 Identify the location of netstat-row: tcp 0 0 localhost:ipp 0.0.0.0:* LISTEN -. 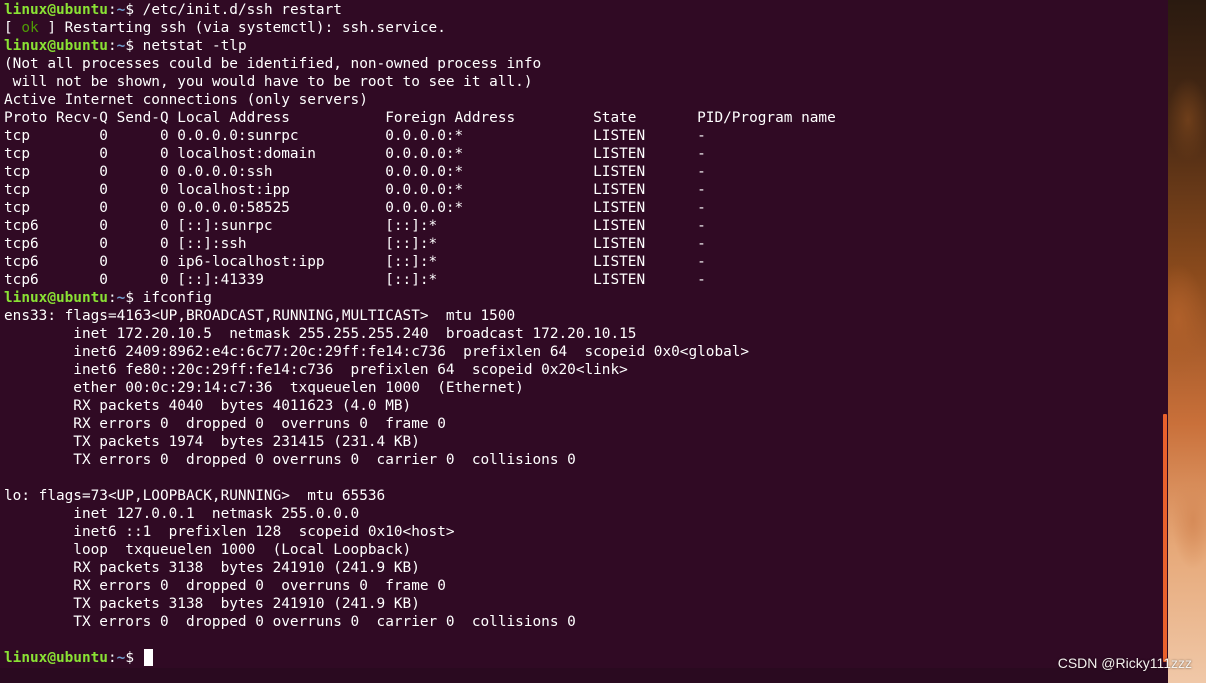
(355, 190).